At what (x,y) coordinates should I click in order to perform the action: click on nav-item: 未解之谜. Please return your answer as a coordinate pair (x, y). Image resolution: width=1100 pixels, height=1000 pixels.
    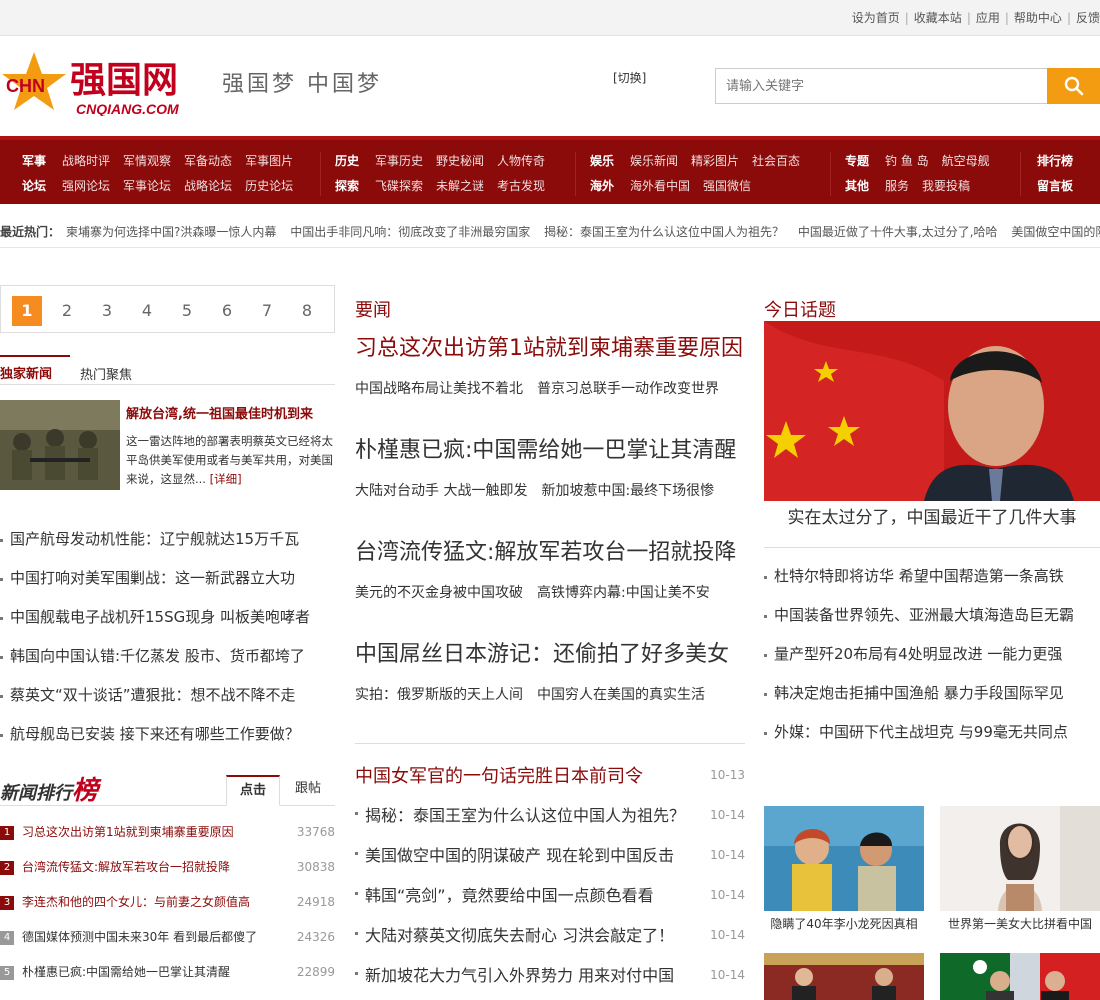
    Looking at the image, I should click on (460, 186).